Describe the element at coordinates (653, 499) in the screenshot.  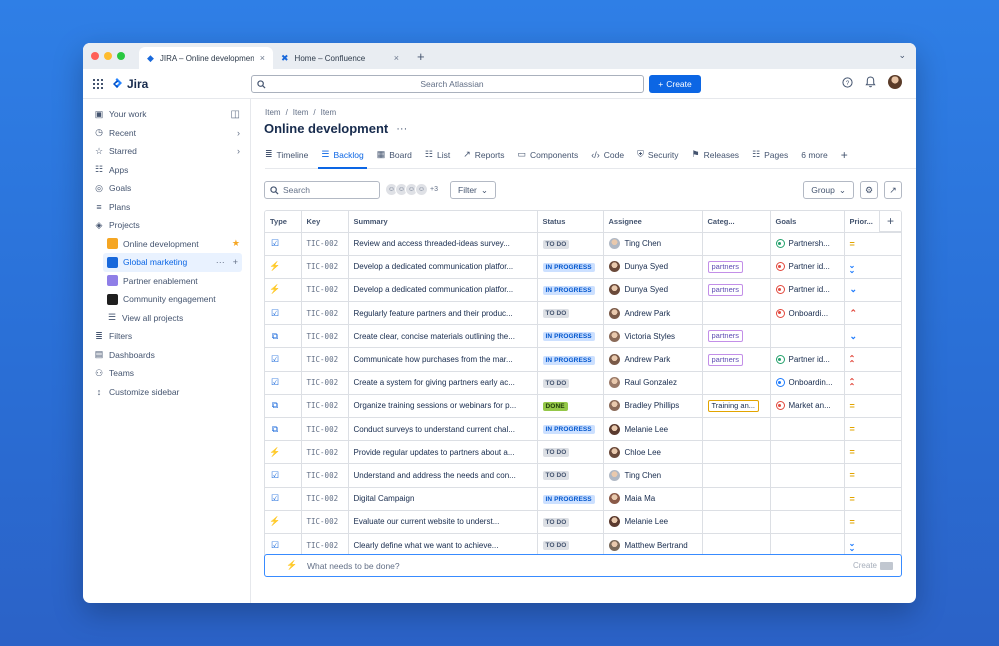
I see `assignee-cell: Maia Ma` at that location.